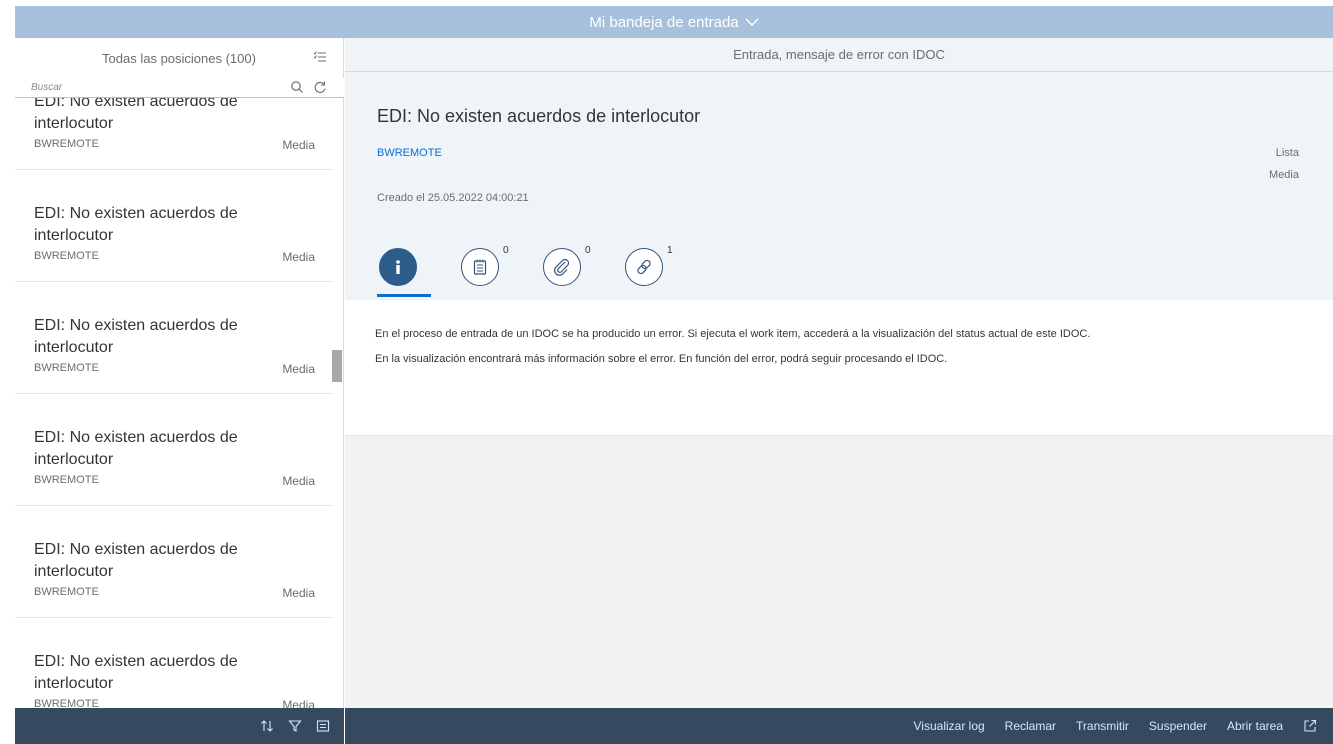 This screenshot has width=1333, height=744. I want to click on search-bar, so click(179, 88).